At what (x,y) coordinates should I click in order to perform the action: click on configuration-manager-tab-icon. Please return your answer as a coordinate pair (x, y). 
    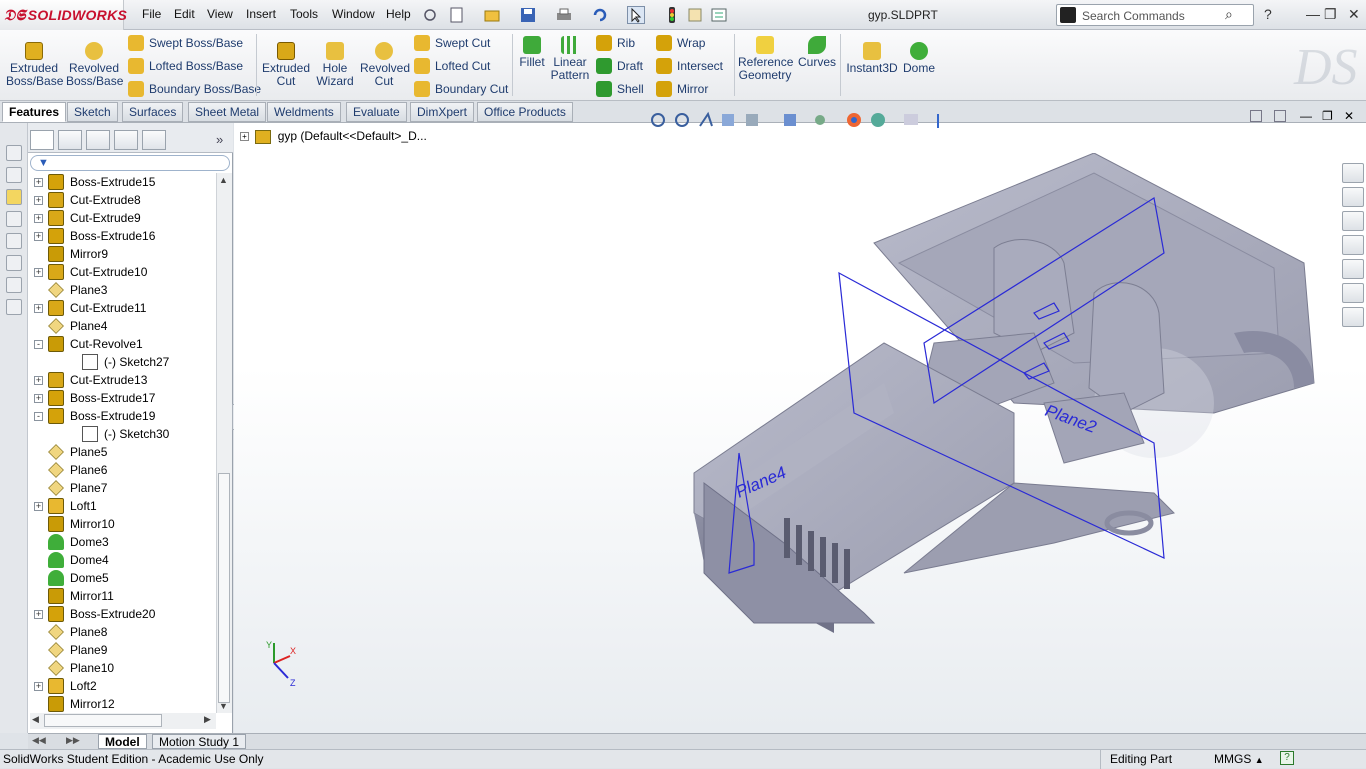
    Looking at the image, I should click on (98, 140).